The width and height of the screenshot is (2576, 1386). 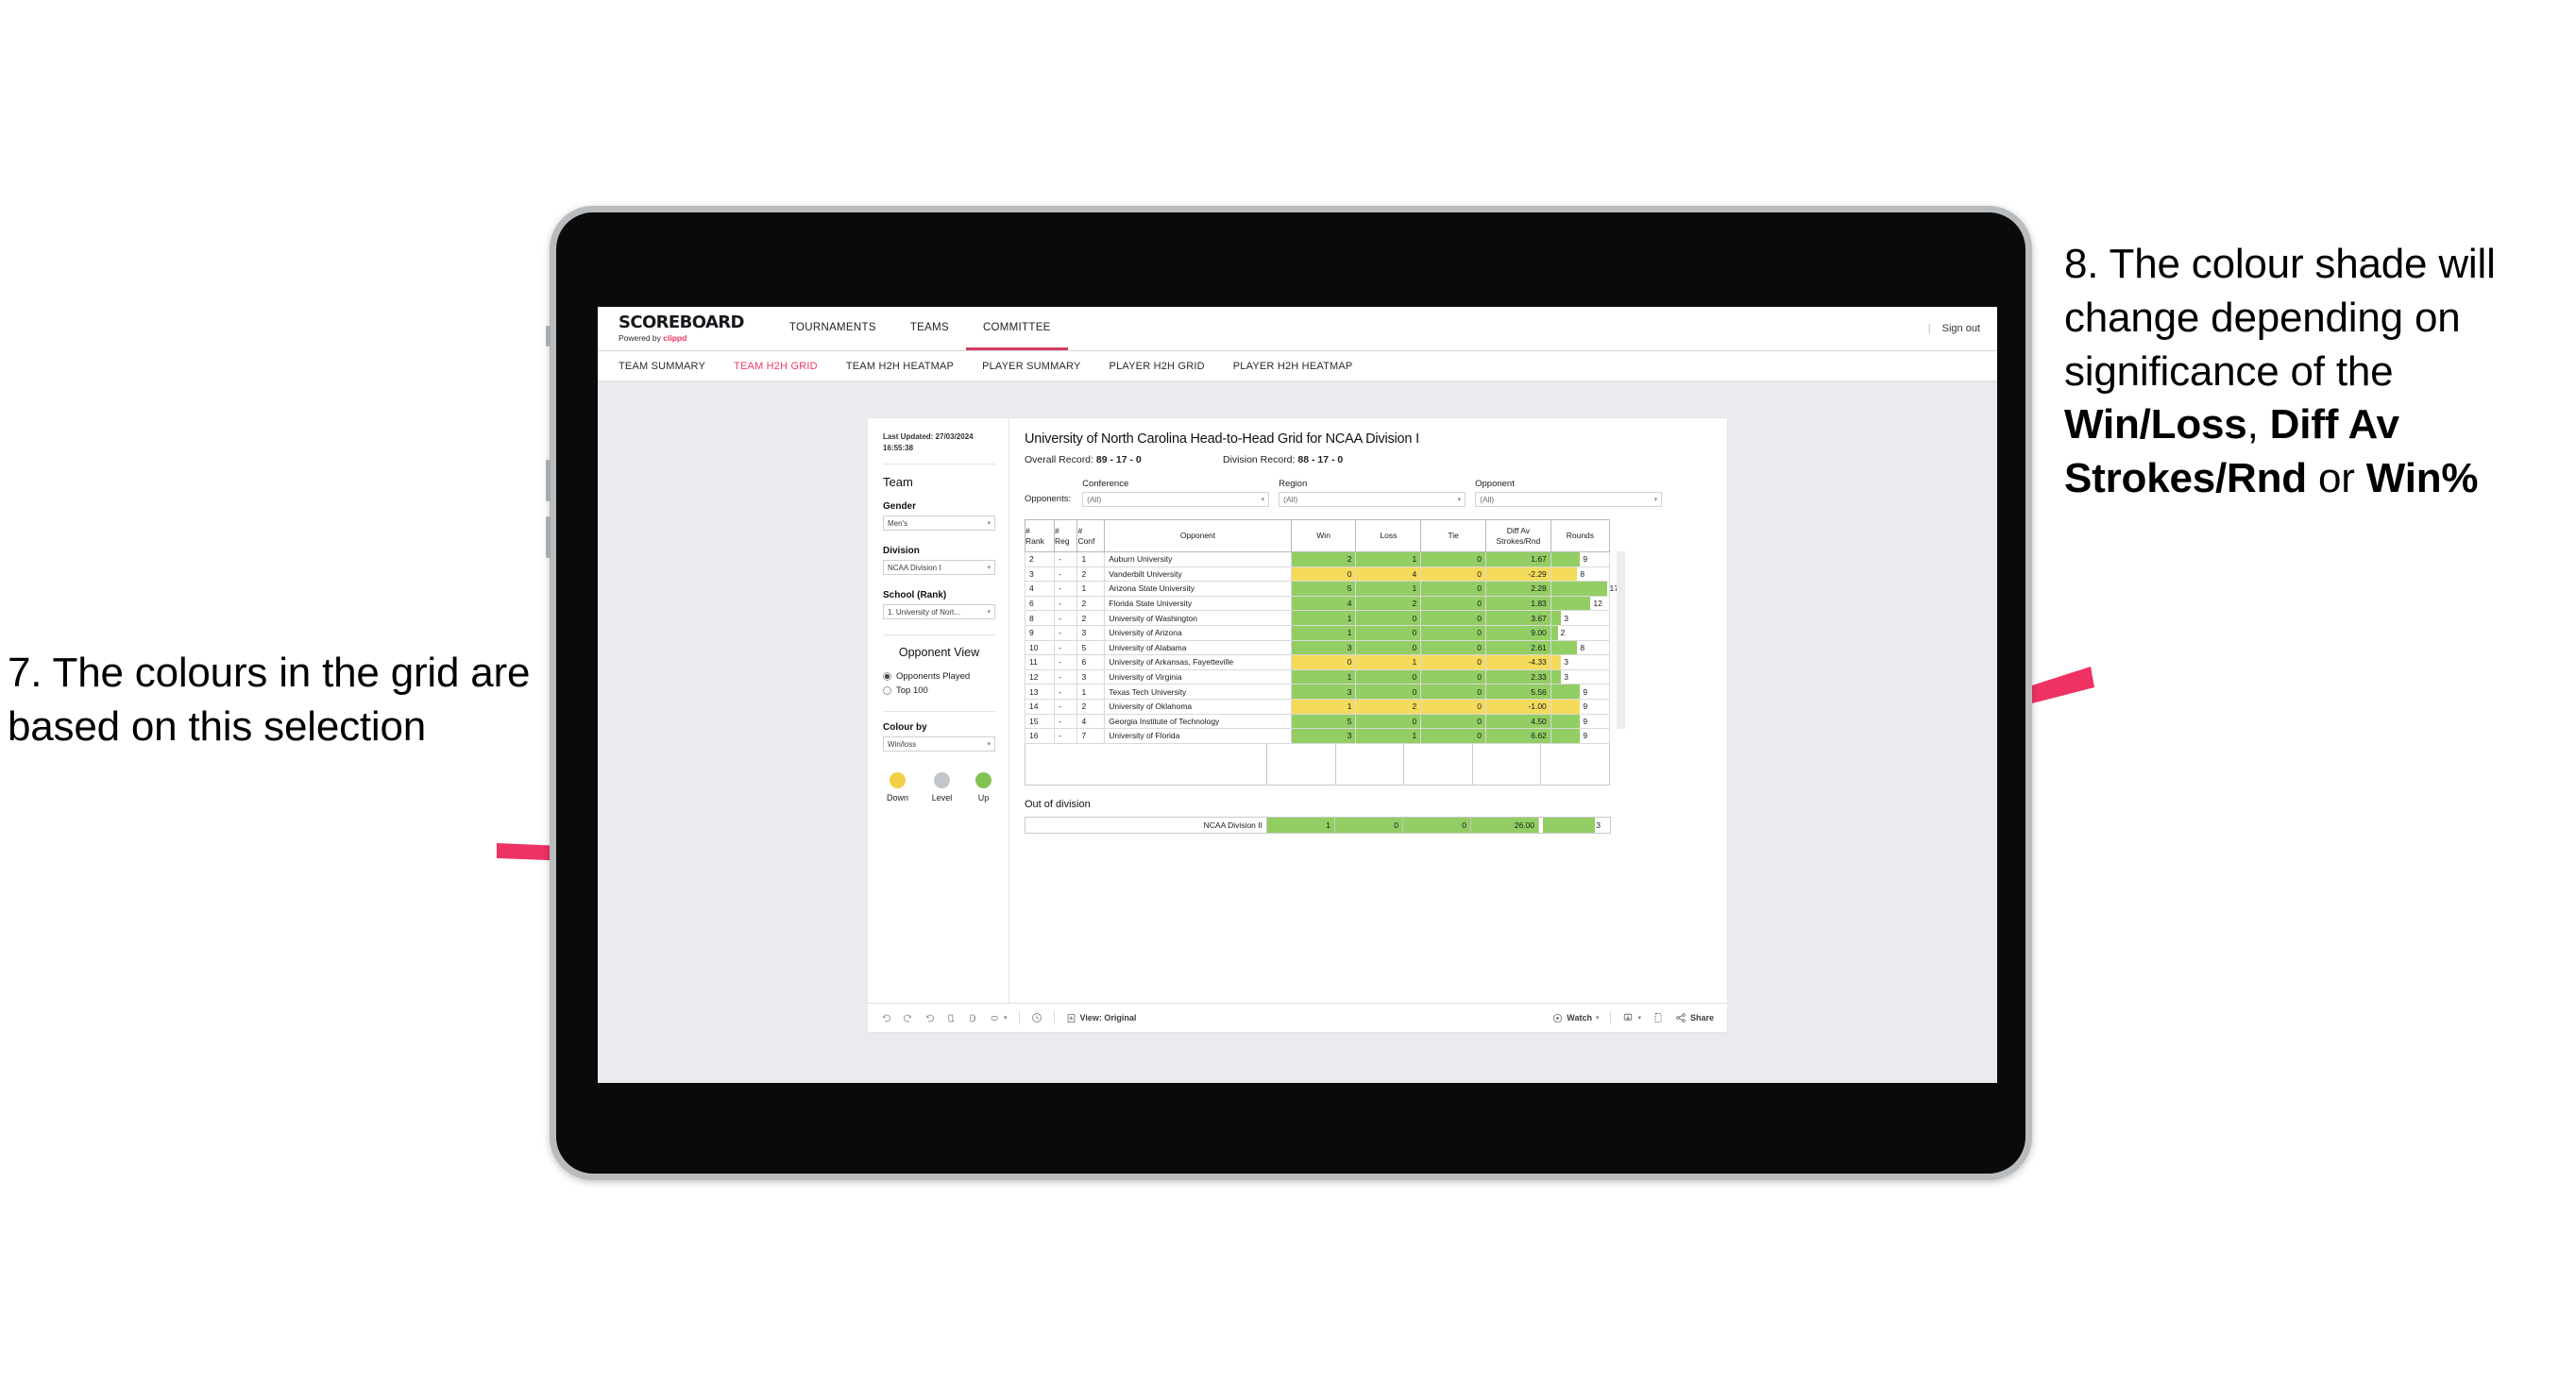 I want to click on column-header-opponent: Opponent, so click(x=1198, y=536).